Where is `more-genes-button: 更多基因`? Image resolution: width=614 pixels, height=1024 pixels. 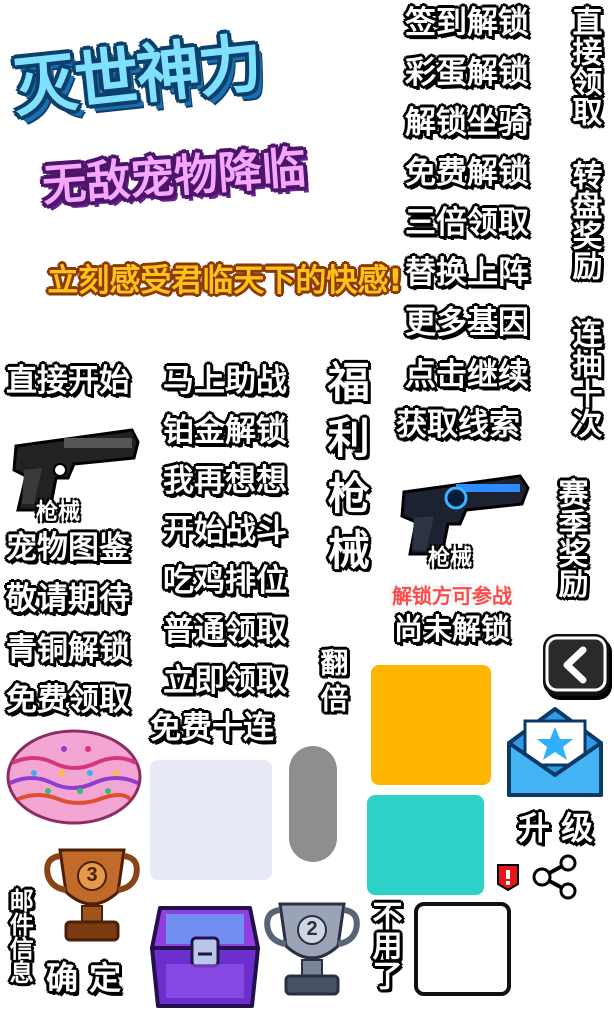
more-genes-button: 更多基因 is located at coordinates (467, 323).